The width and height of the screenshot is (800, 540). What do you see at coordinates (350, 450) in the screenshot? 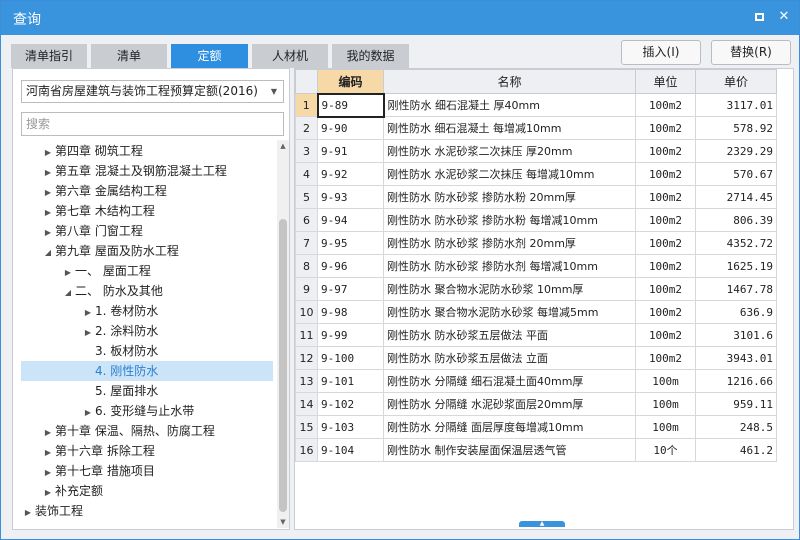
I see `code-cell: 9-104` at bounding box center [350, 450].